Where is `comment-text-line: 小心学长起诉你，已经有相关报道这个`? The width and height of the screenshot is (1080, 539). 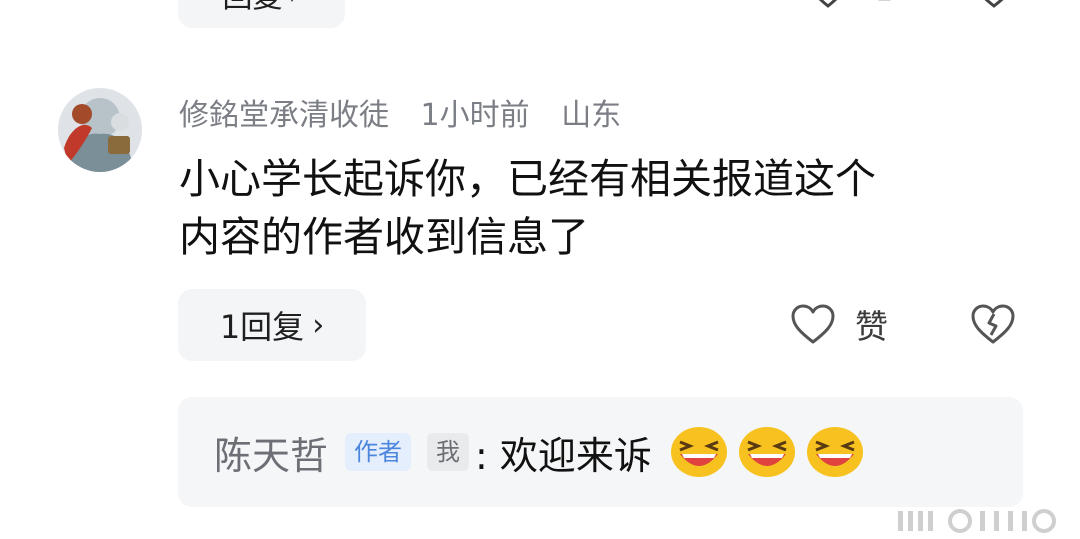 comment-text-line: 小心学长起诉你，已经有相关报道这个 is located at coordinates (527, 179).